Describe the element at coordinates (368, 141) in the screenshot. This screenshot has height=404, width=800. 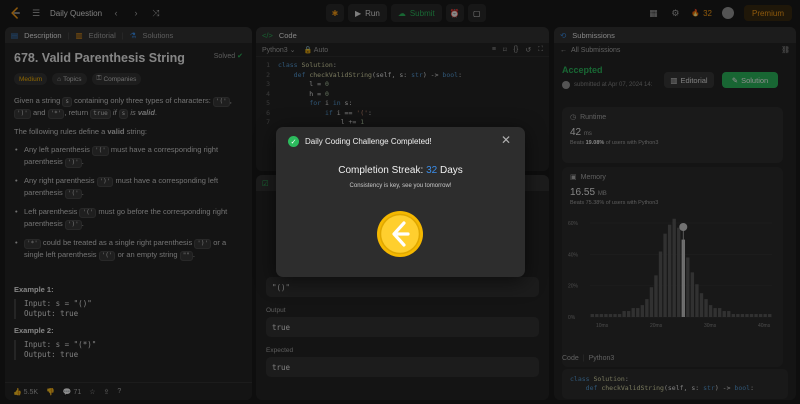
I see `modal-title: Daily Coding Challenge Completed!` at that location.